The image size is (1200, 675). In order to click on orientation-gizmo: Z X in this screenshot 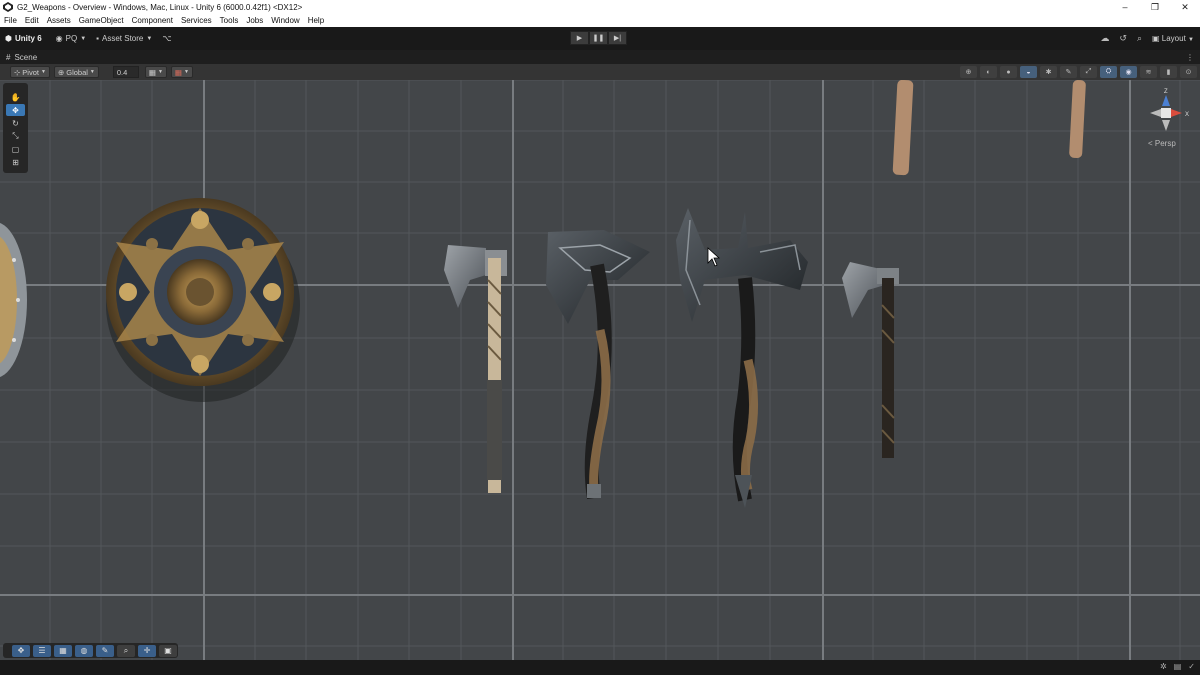, I will do `click(1166, 111)`.